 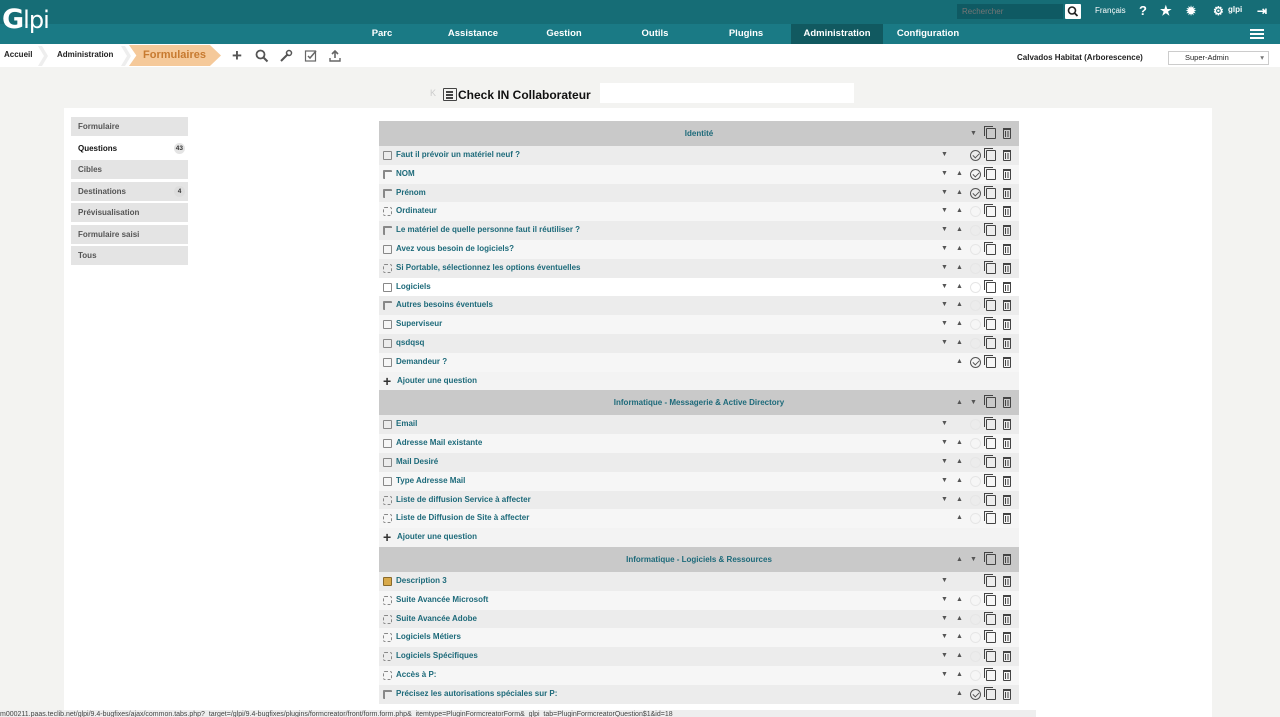 I want to click on section-title: Informatique - Logiciels & Ressources, so click(x=699, y=559).